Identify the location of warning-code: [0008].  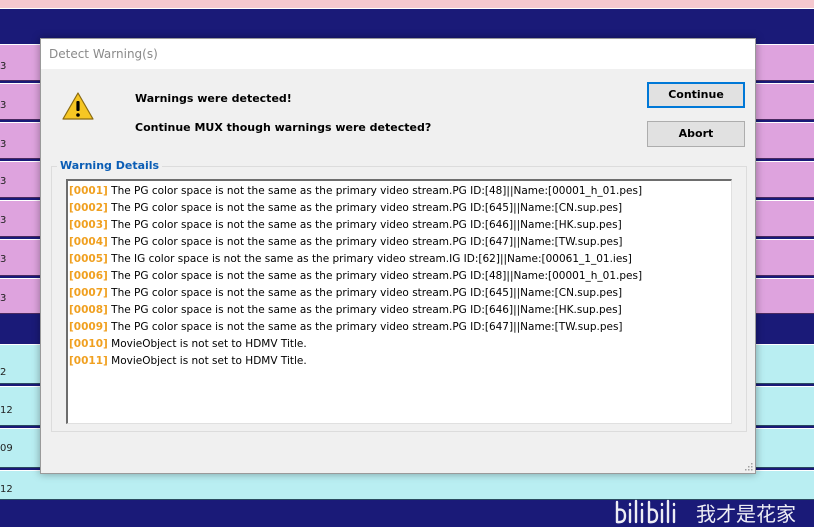
(88, 310).